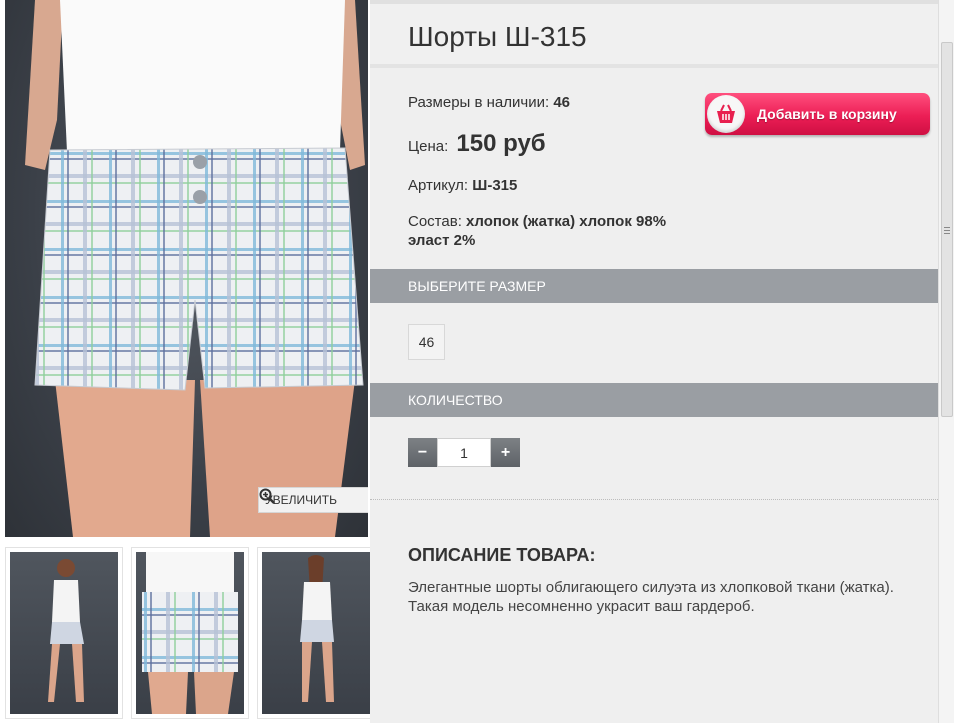 The image size is (954, 723). What do you see at coordinates (726, 113) in the screenshot?
I see `basket-icon` at bounding box center [726, 113].